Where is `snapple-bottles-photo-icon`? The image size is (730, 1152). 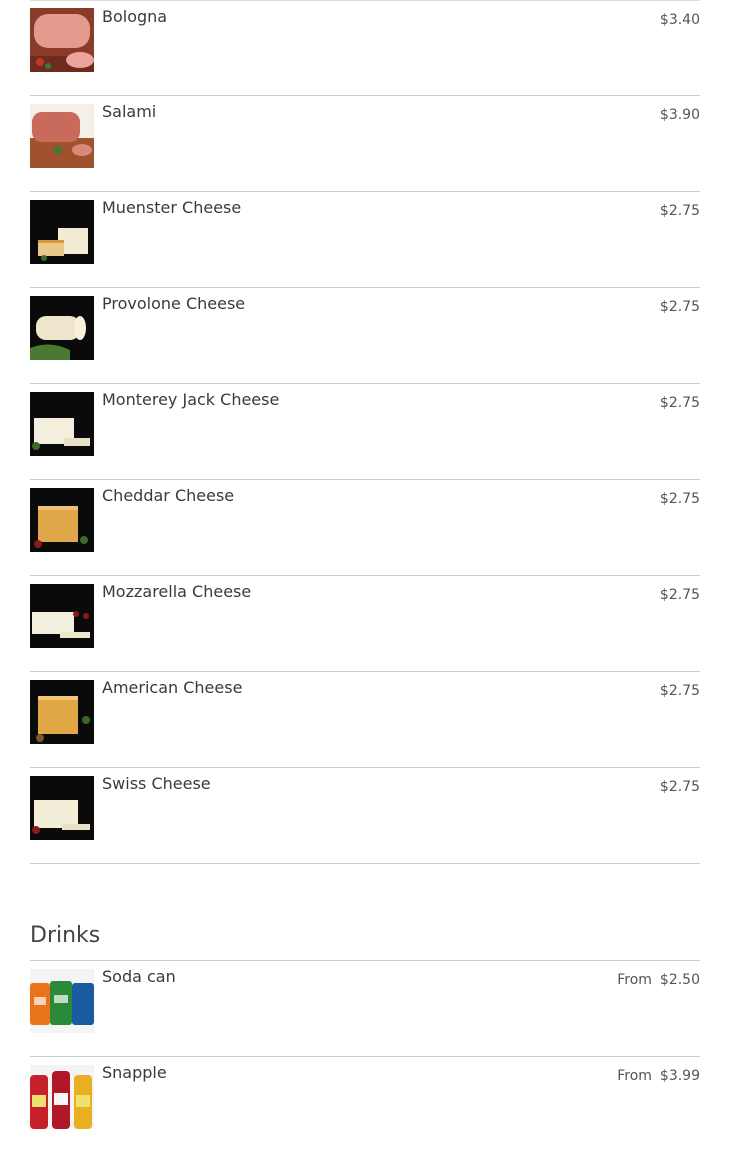 snapple-bottles-photo-icon is located at coordinates (62, 1097).